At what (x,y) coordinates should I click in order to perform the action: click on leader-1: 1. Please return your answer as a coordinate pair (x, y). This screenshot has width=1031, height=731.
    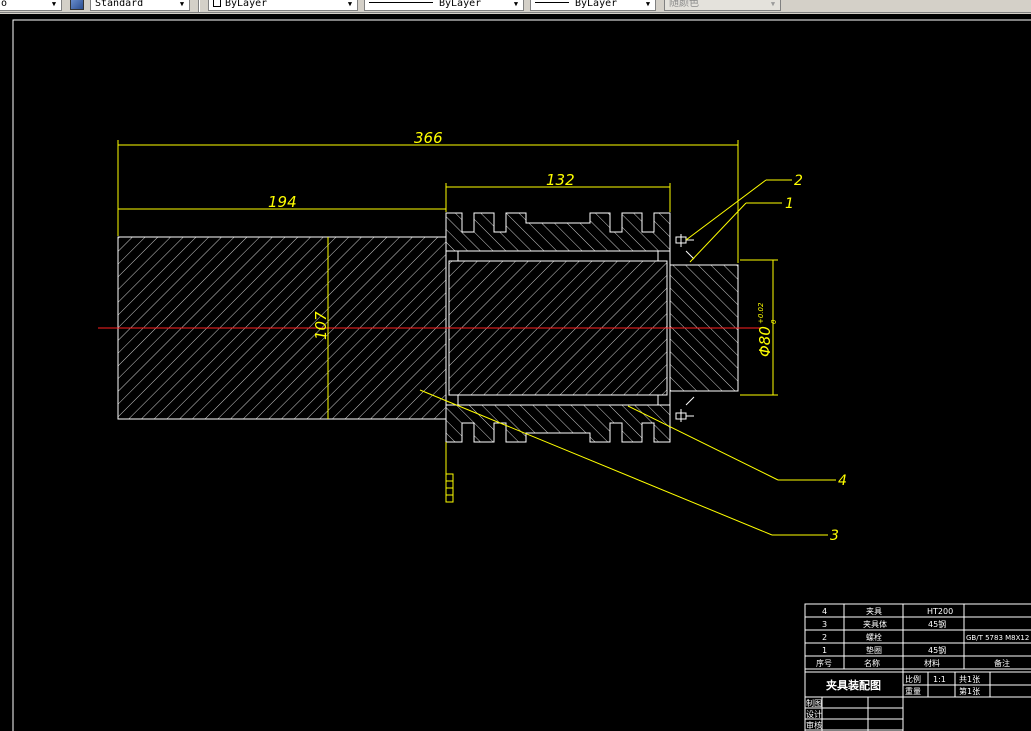
    Looking at the image, I should click on (741, 229).